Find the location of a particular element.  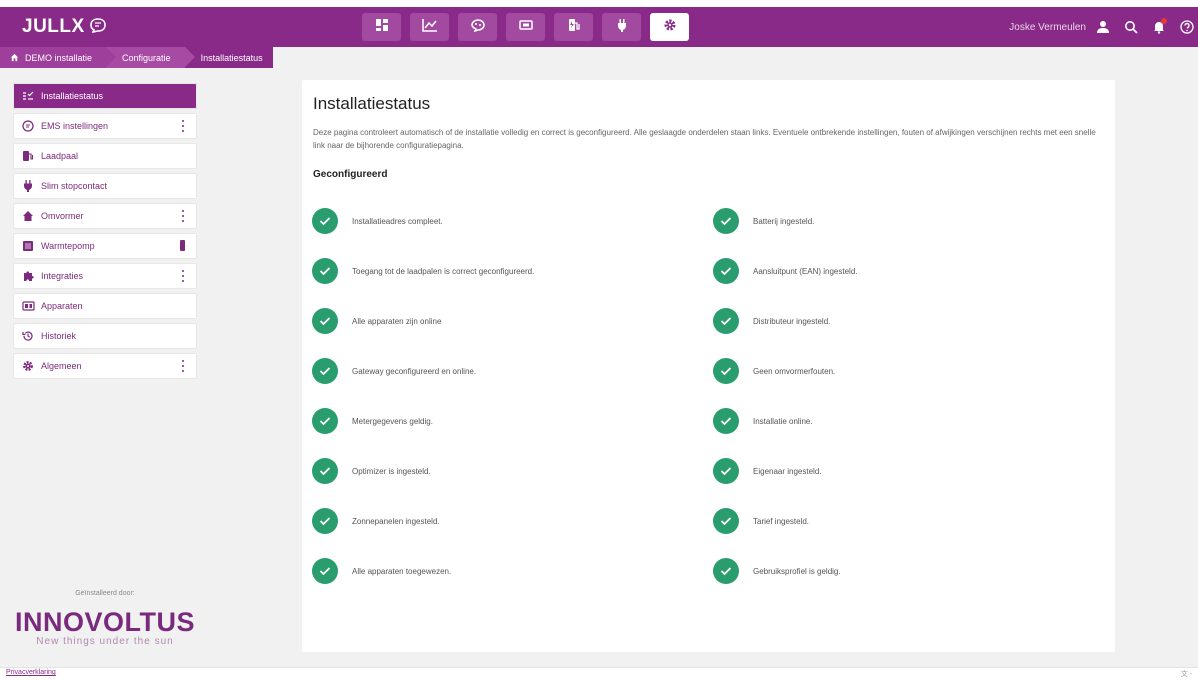

check-item: Metergegevens geldig. is located at coordinates (372, 421).